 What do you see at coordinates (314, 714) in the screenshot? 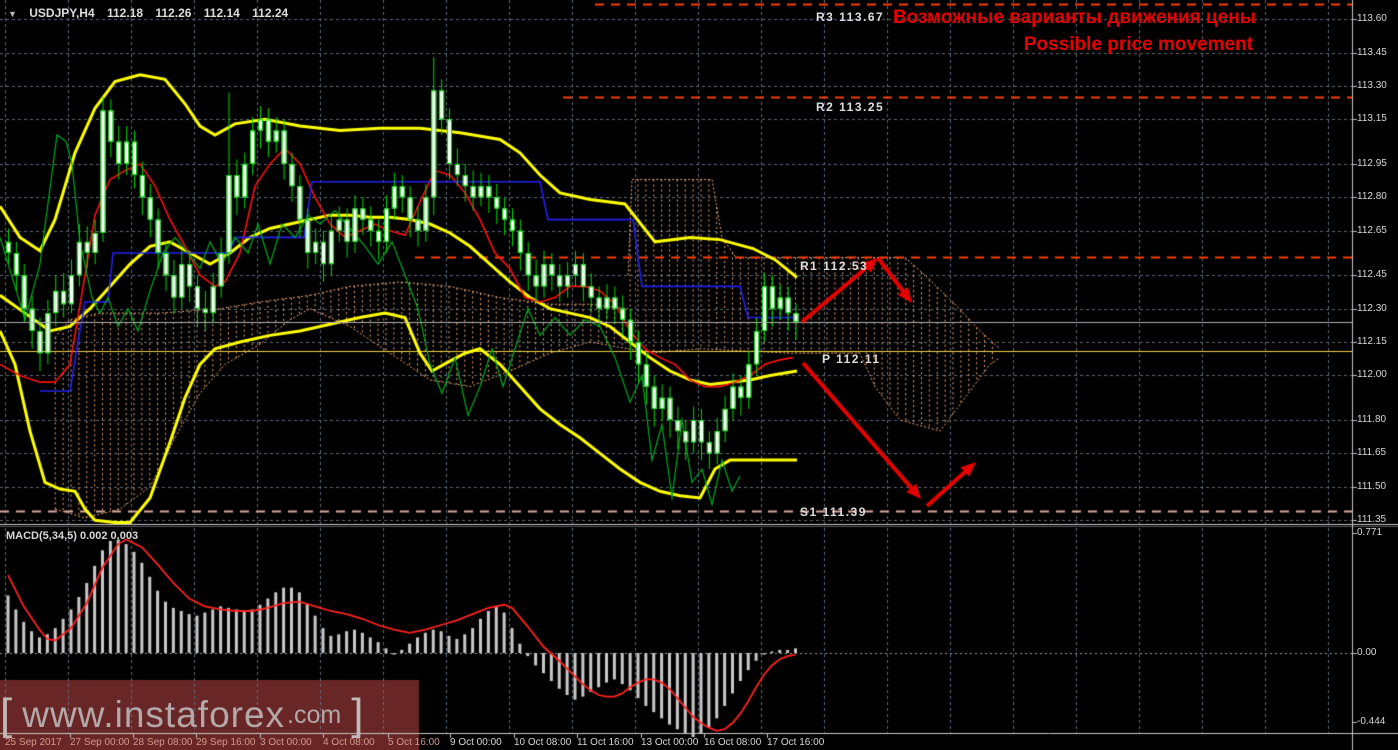
I see `watermark-tld-text: .com` at bounding box center [314, 714].